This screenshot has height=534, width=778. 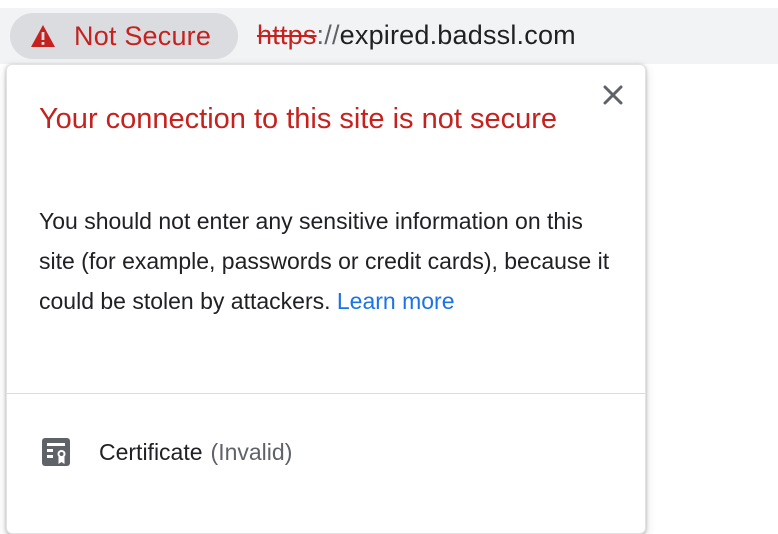 What do you see at coordinates (251, 451) in the screenshot?
I see `certificate-status: (Invalid)` at bounding box center [251, 451].